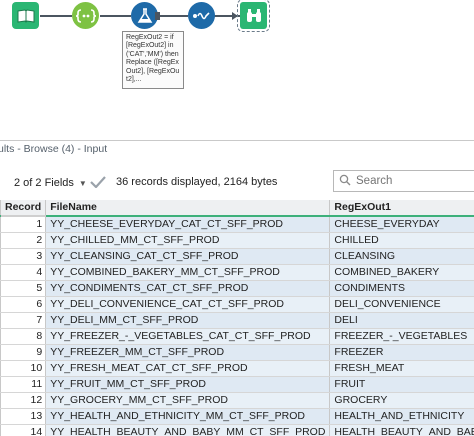  Describe the element at coordinates (188, 400) in the screenshot. I see `filename-cell: YY_GROCERY_MM_CT_SFF_PROD` at that location.